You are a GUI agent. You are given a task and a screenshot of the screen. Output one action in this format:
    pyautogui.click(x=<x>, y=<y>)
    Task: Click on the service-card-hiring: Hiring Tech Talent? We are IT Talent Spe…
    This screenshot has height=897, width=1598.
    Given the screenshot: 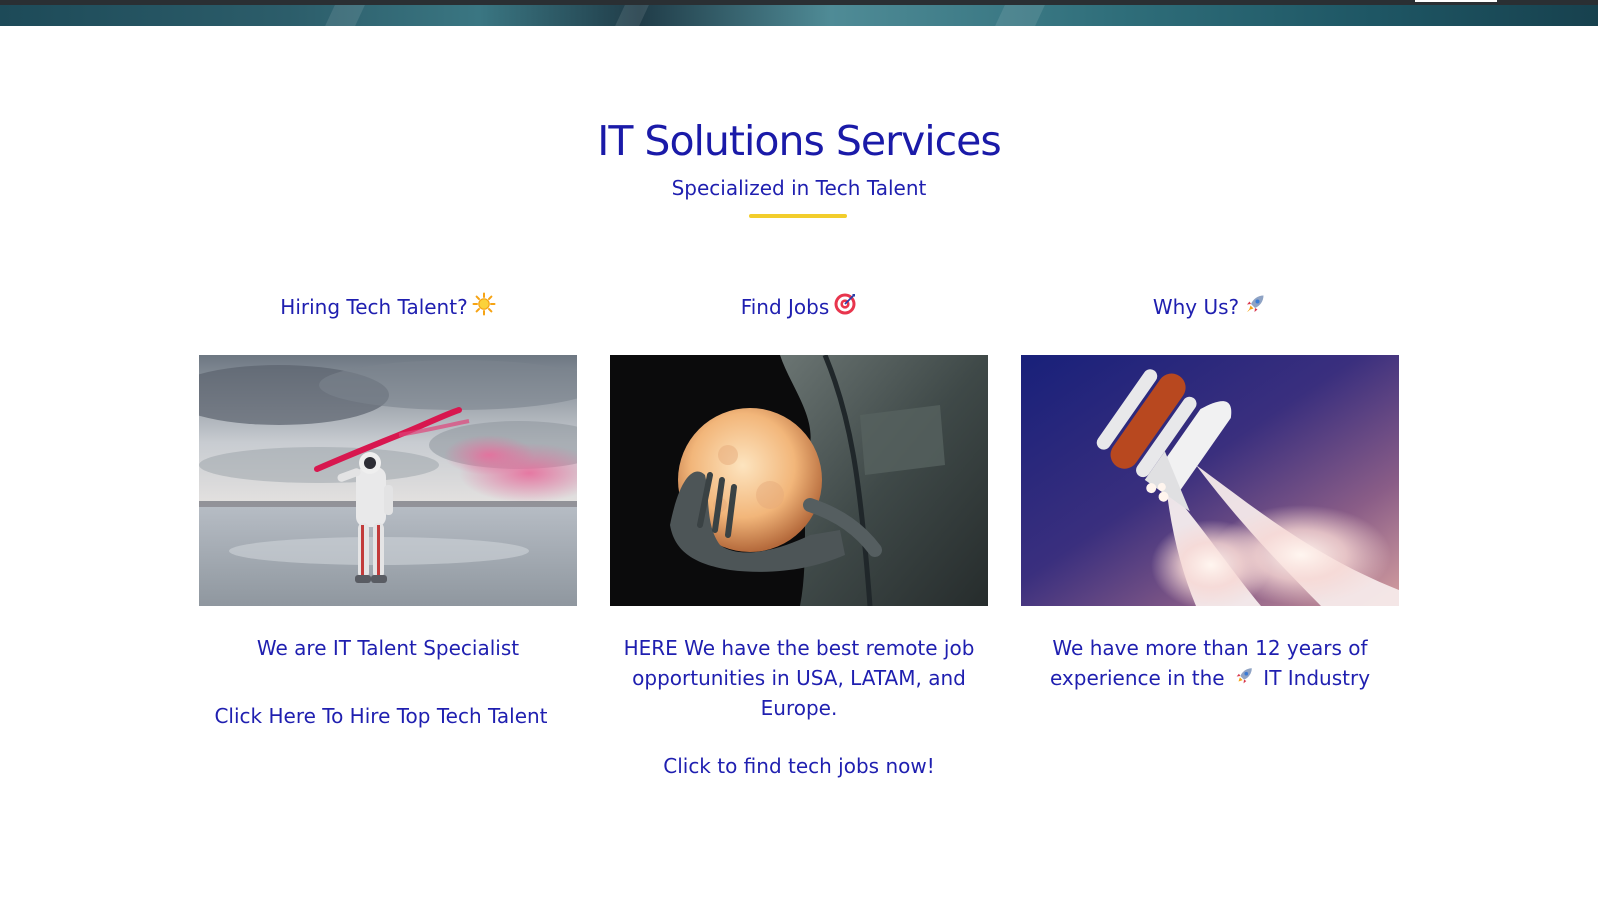 What is the action you would take?
    pyautogui.click(x=388, y=509)
    